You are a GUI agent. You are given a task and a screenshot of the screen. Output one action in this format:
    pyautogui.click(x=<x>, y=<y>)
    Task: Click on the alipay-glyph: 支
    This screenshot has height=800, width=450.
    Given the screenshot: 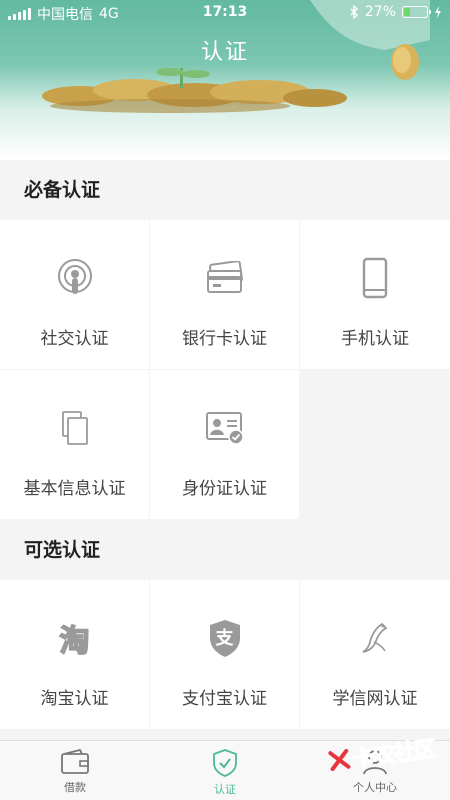 What is the action you would take?
    pyautogui.click(x=224, y=638)
    